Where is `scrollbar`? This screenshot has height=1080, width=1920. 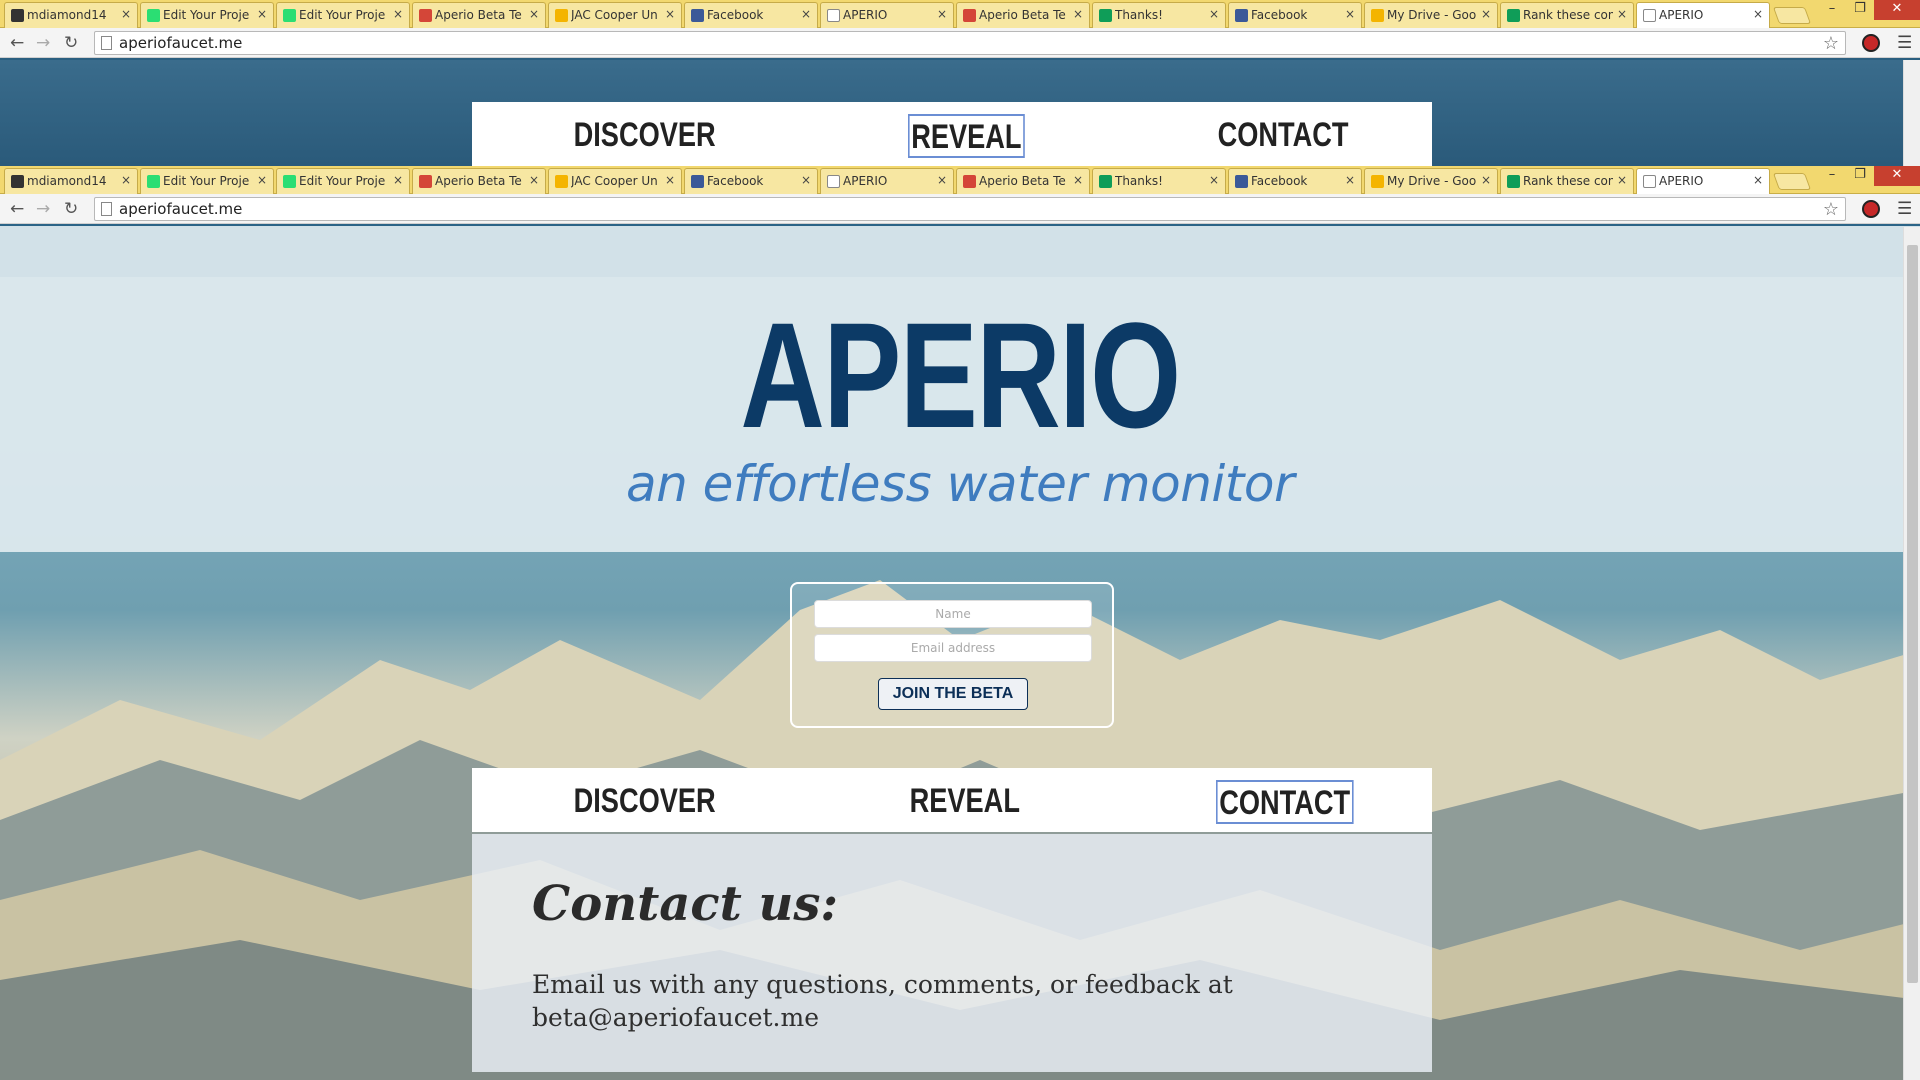 scrollbar is located at coordinates (1911, 653).